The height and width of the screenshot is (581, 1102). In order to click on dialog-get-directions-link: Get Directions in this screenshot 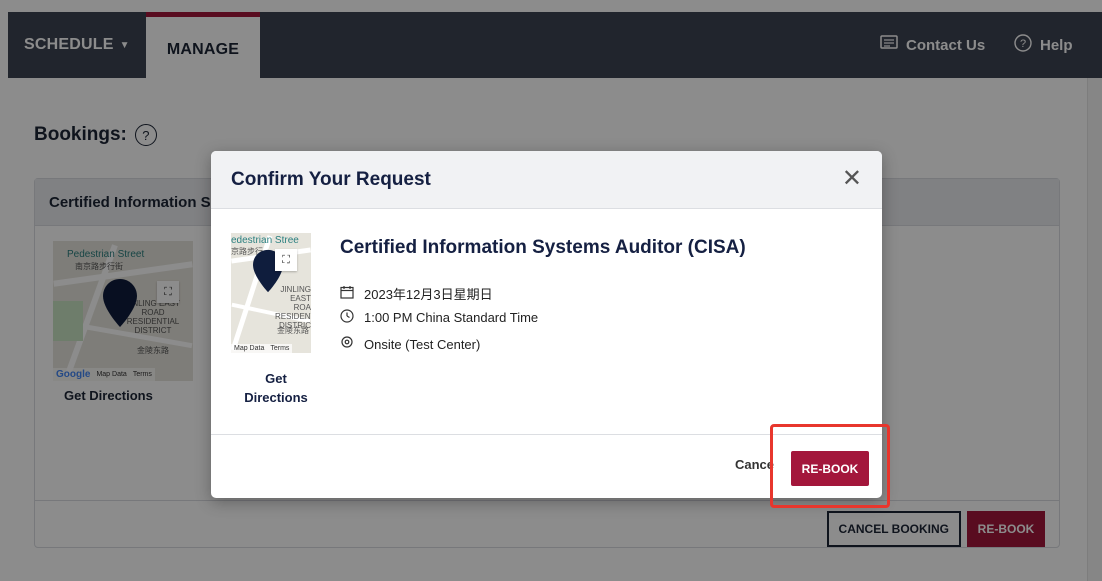, I will do `click(276, 388)`.